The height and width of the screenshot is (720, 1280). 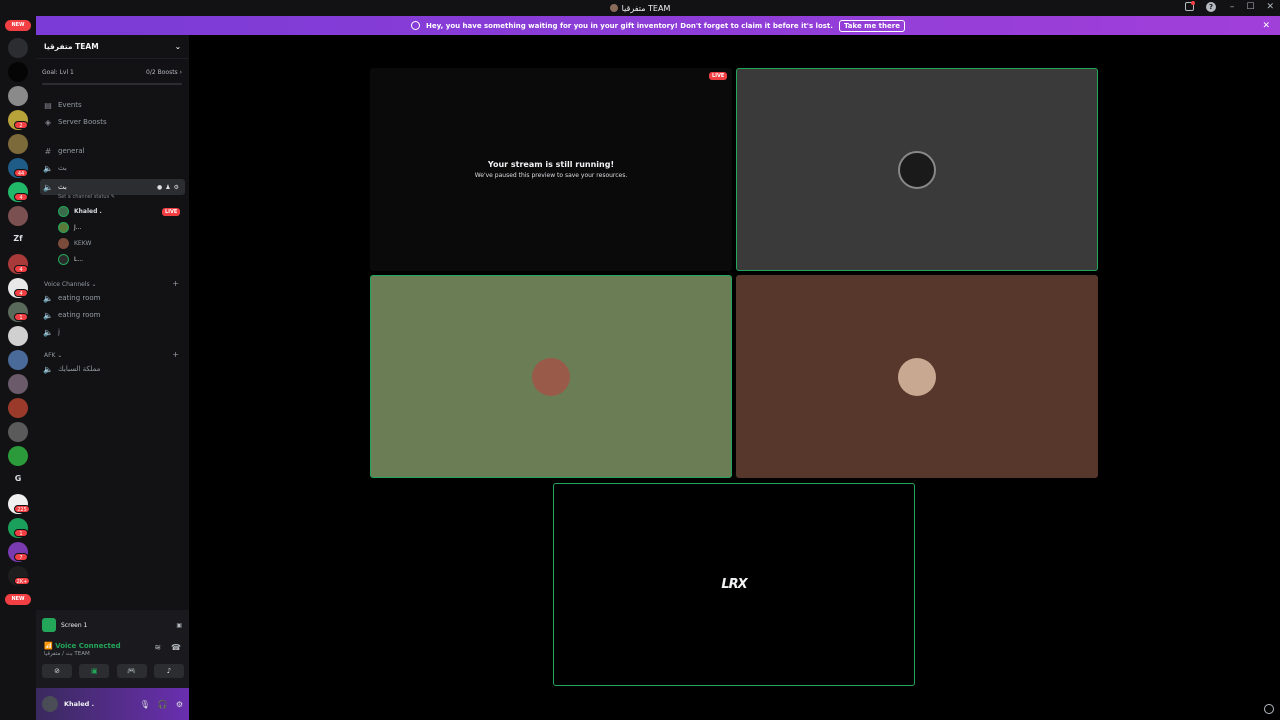 I want to click on new-badge-bottom: NEW, so click(x=18, y=599).